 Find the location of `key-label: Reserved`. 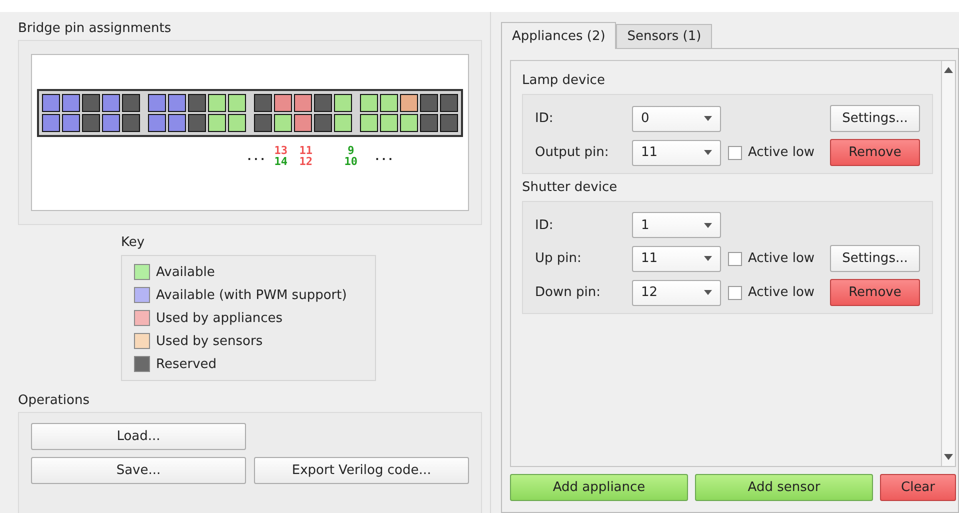

key-label: Reserved is located at coordinates (186, 364).